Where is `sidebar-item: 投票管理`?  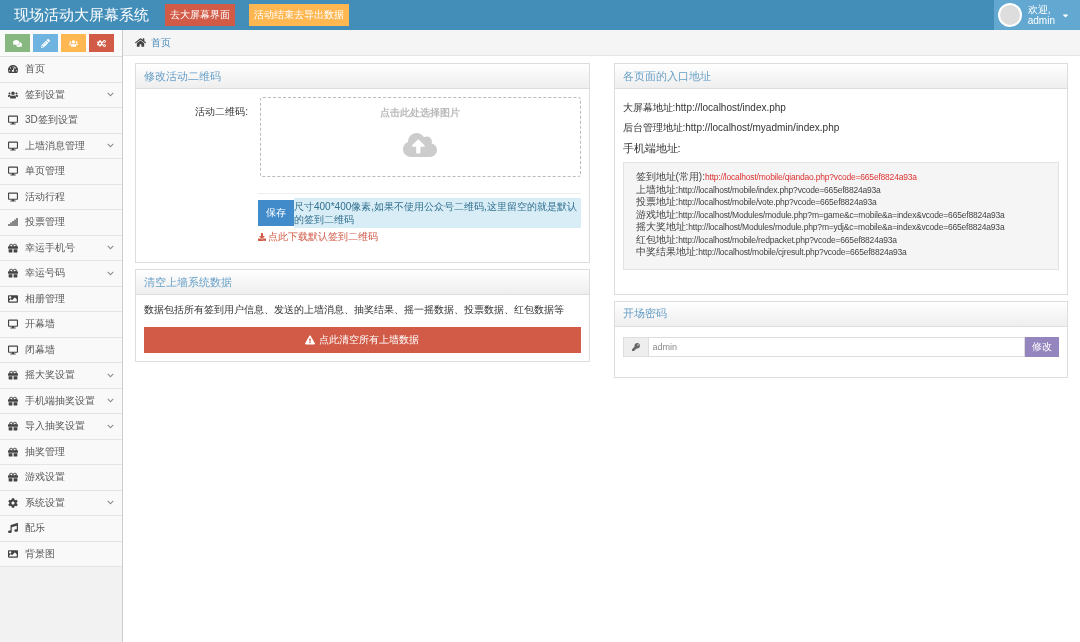 sidebar-item: 投票管理 is located at coordinates (61, 223).